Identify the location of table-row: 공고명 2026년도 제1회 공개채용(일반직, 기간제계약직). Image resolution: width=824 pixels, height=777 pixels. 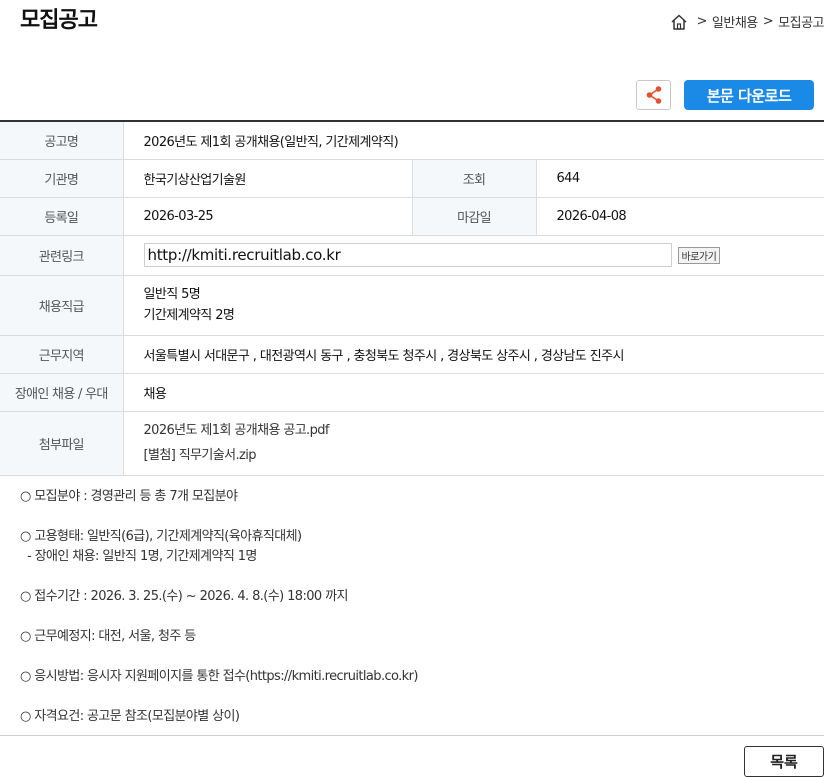
(412, 140).